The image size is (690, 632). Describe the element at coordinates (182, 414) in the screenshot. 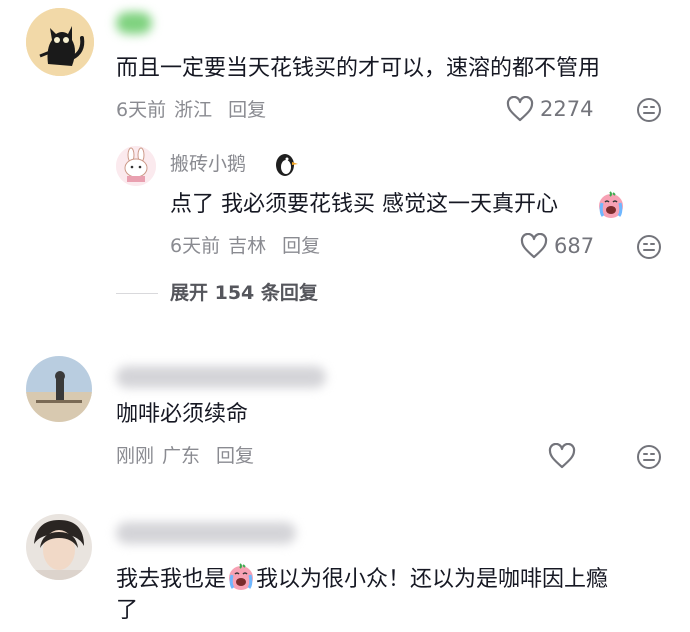

I see `comment-text: 咖啡必须续命` at that location.